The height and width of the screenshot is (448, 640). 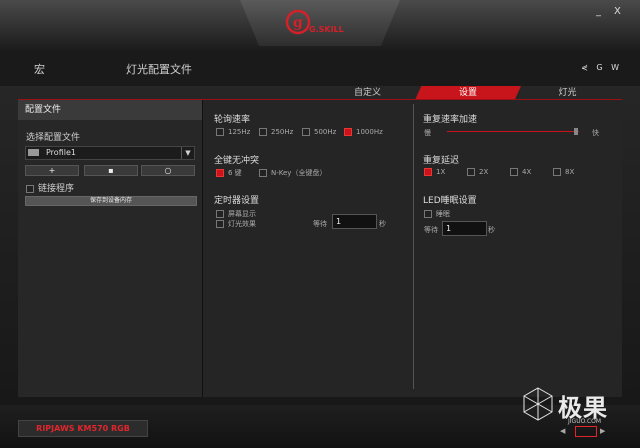 I want to click on repeat-delay-4x-checkbox, so click(x=514, y=172).